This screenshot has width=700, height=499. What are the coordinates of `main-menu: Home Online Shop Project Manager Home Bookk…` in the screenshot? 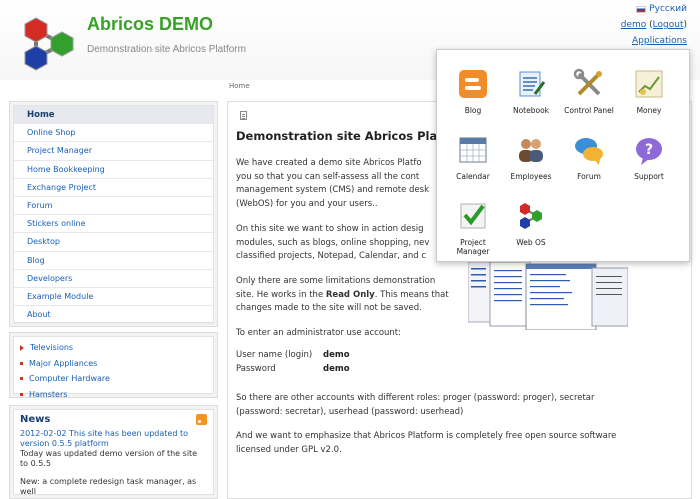 It's located at (113, 214).